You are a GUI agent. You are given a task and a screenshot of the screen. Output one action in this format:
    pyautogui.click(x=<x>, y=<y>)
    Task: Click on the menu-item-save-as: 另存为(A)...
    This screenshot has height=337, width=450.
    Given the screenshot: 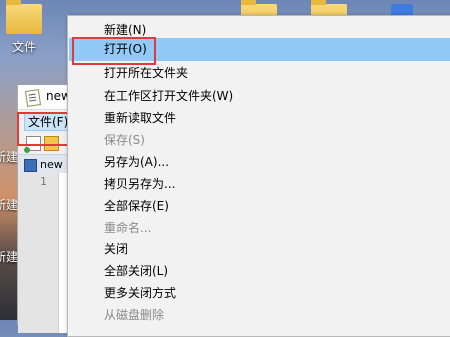 What is the action you would take?
    pyautogui.click(x=259, y=162)
    